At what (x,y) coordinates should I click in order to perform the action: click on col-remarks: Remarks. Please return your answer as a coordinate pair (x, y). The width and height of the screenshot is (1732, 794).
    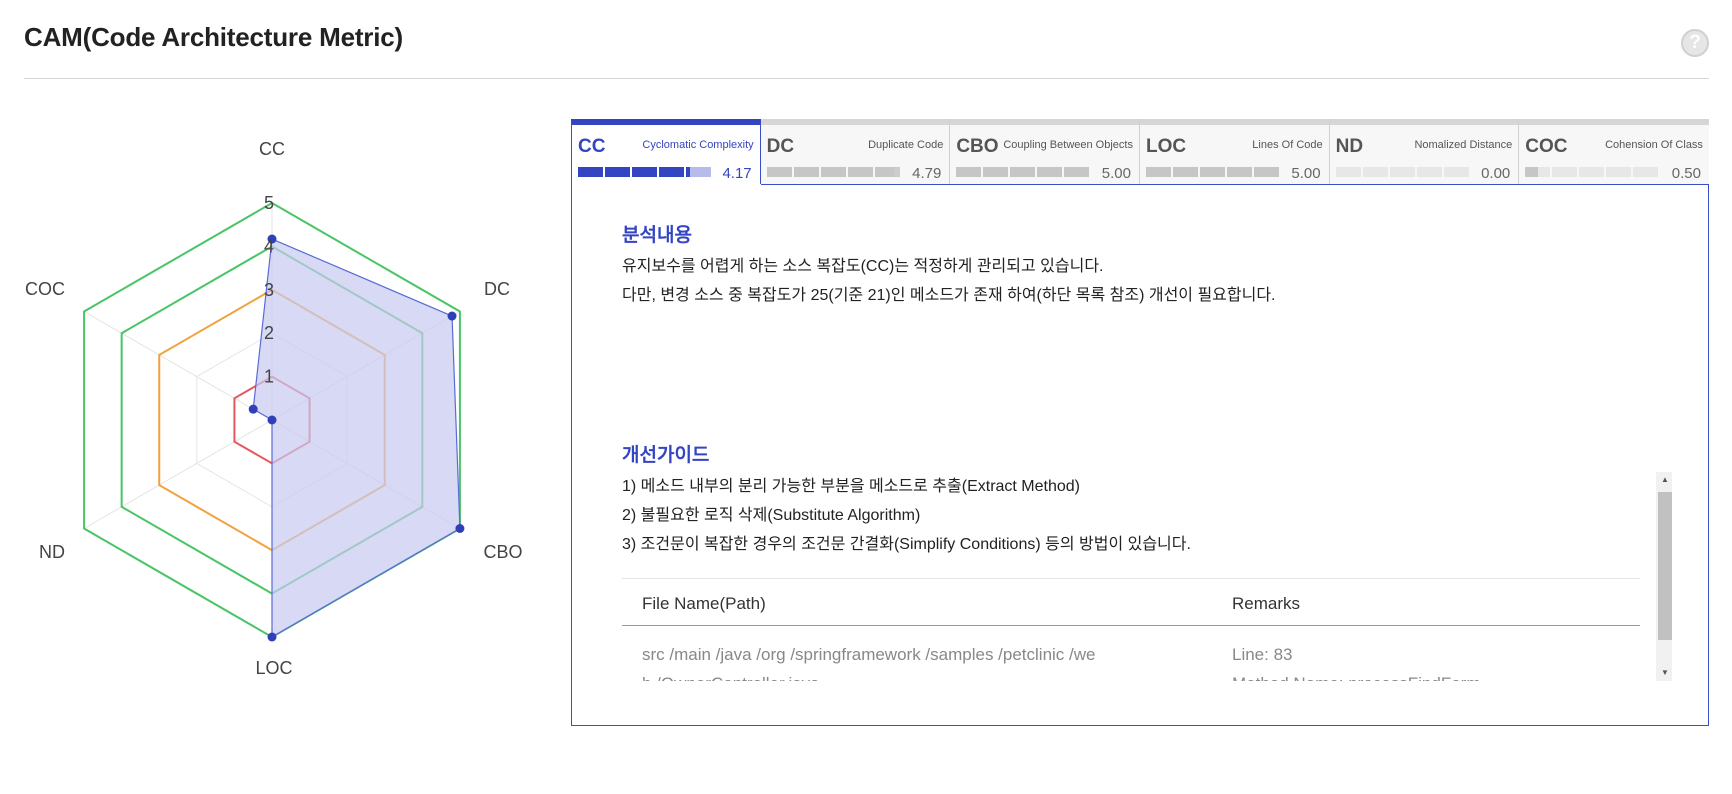
    Looking at the image, I should click on (1266, 603).